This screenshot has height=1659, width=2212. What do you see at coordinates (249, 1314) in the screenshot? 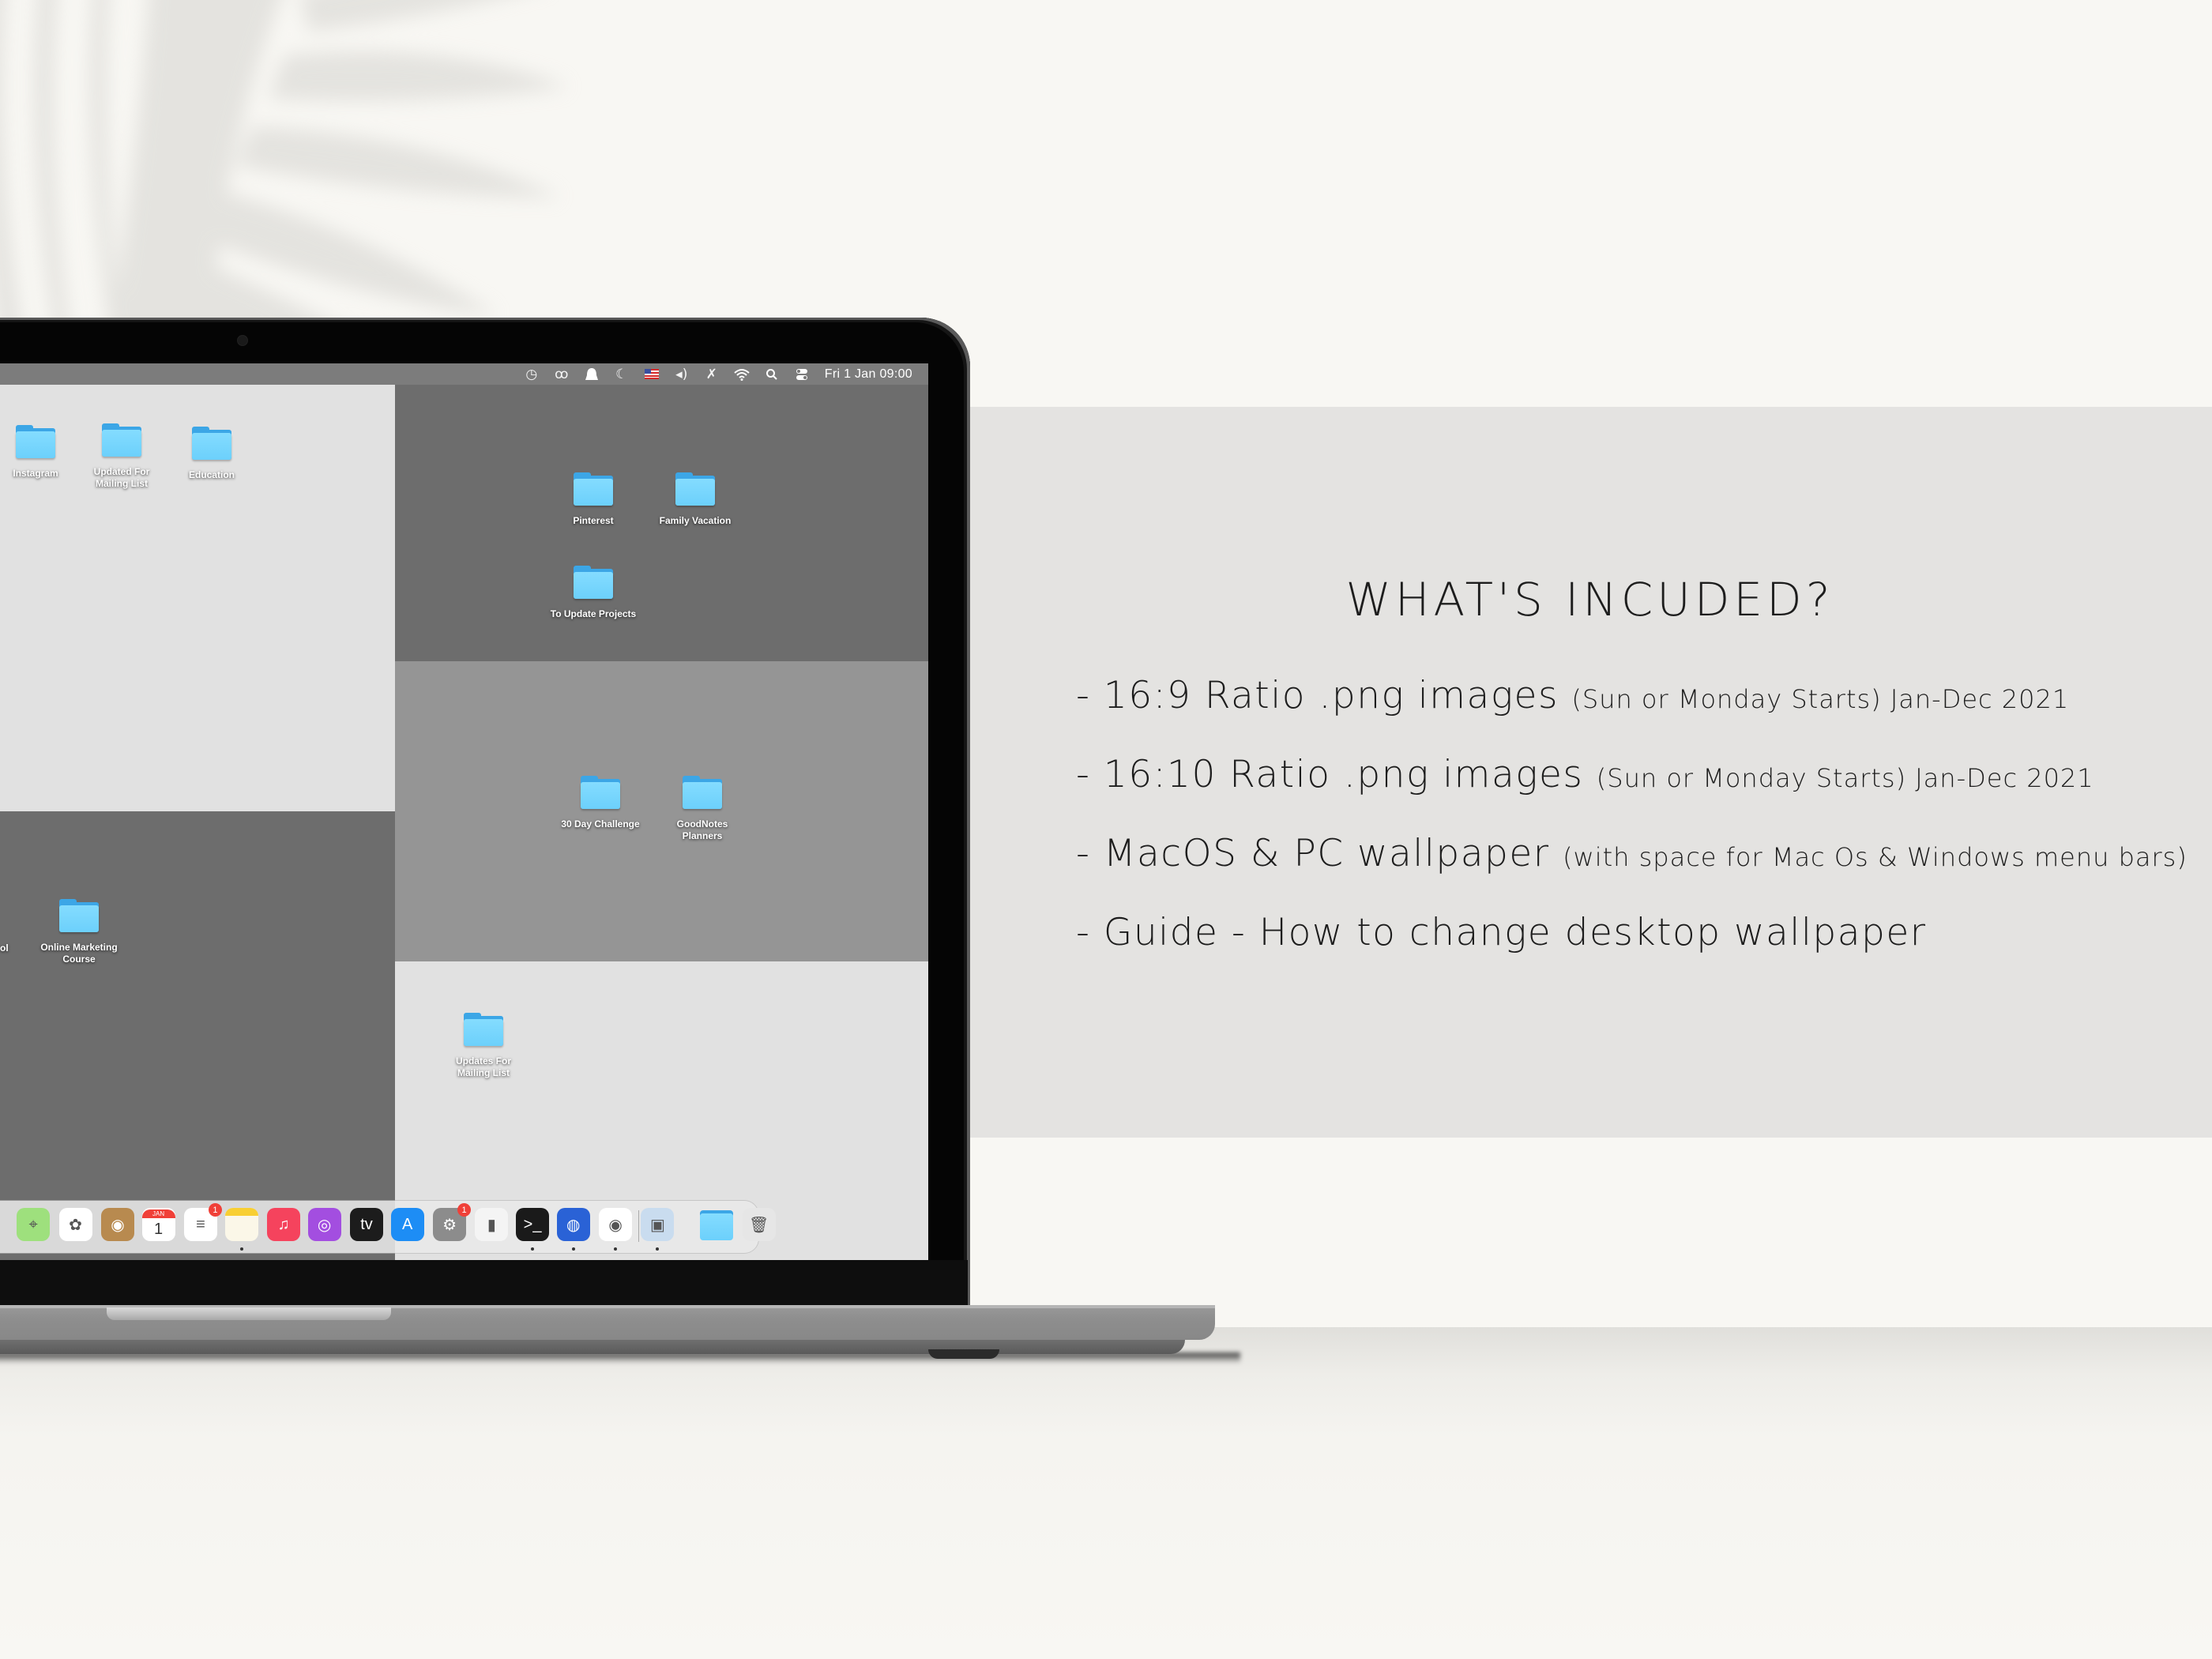
I see `lid-notch` at bounding box center [249, 1314].